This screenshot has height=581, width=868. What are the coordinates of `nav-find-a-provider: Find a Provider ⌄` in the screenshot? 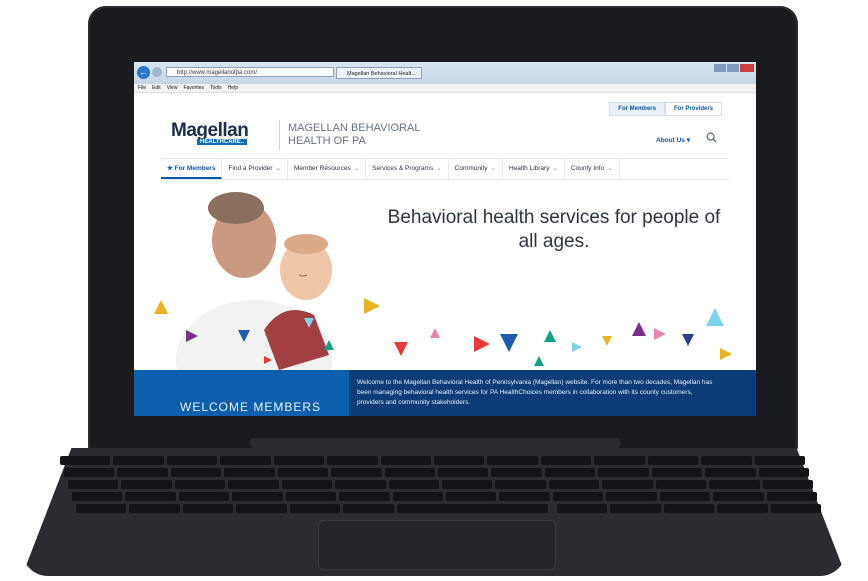 It's located at (255, 169).